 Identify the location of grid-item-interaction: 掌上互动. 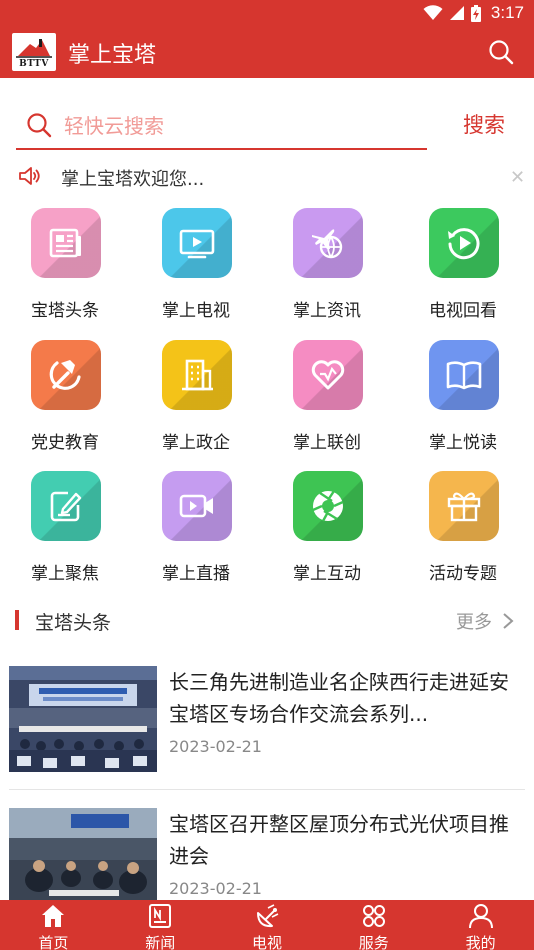
(327, 531).